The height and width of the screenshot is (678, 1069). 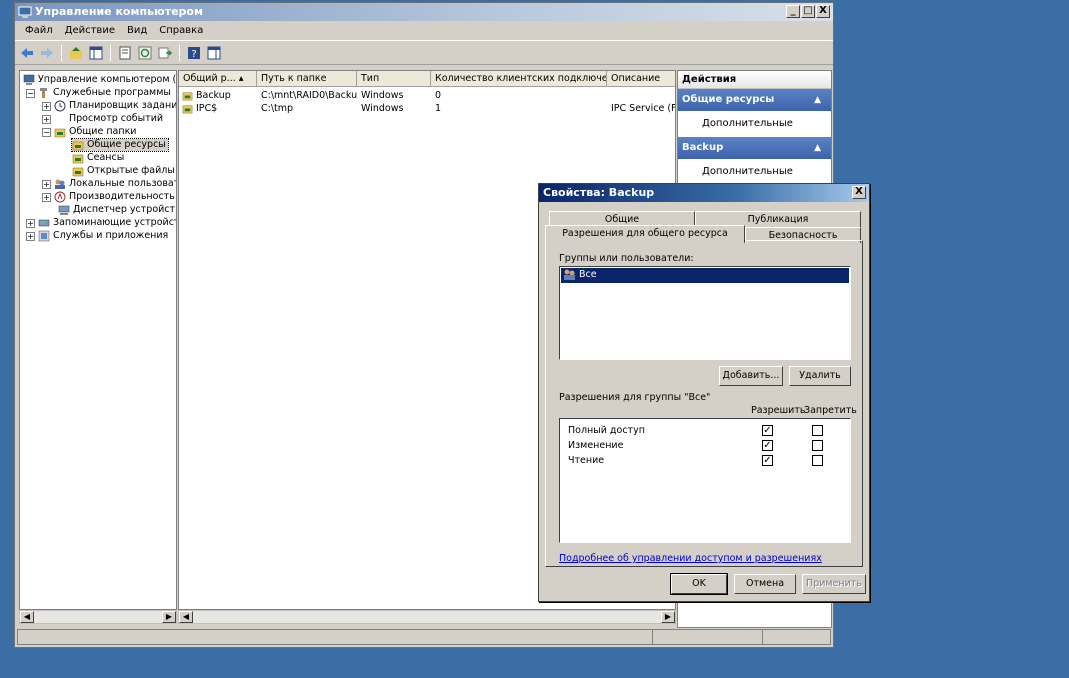 I want to click on toolbar-separator, so click(x=110, y=52).